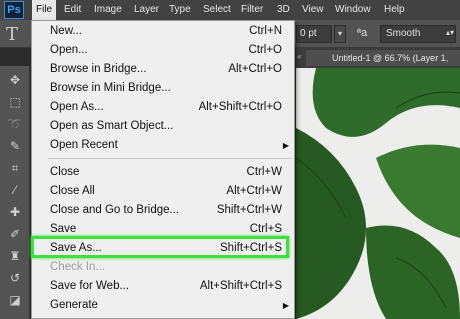 The height and width of the screenshot is (319, 460). Describe the element at coordinates (163, 32) in the screenshot. I see `menu-item-new: New... Ctrl+N` at that location.